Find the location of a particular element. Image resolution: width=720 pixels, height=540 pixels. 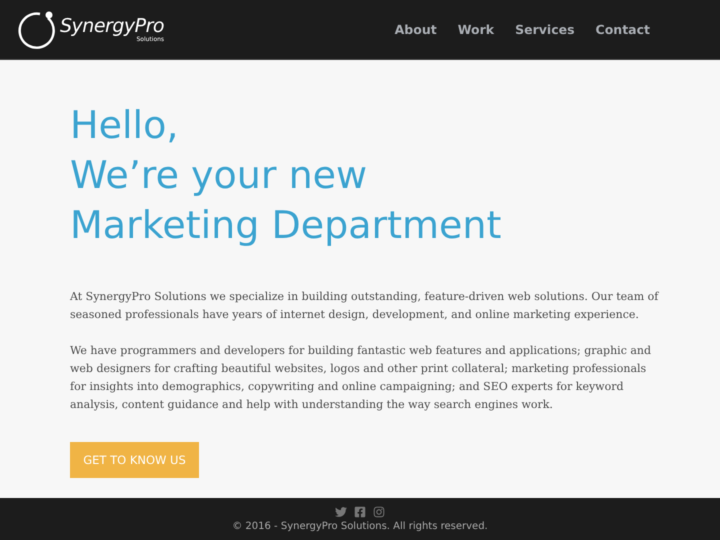

nav-link: Work is located at coordinates (476, 29).